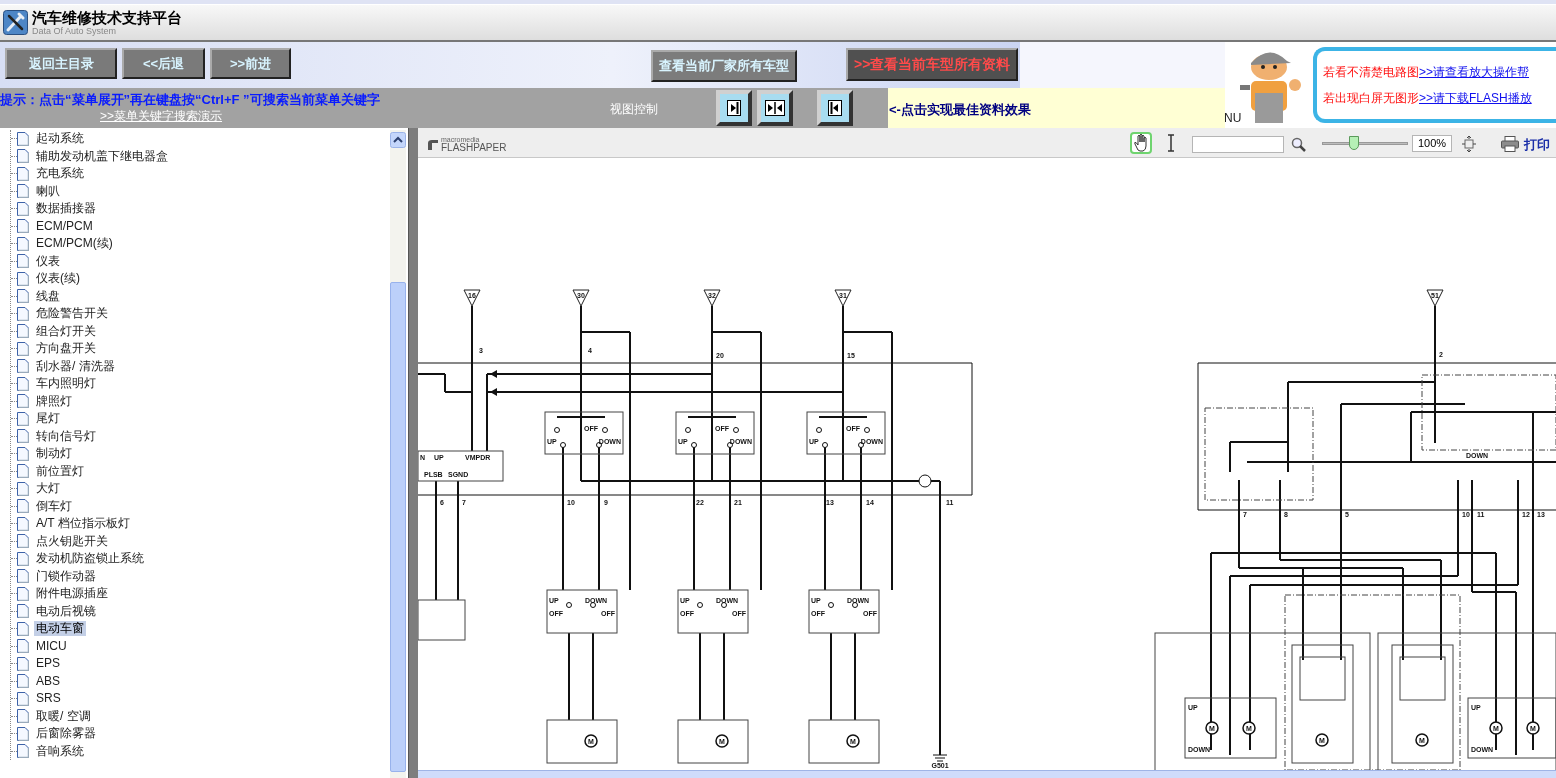 This screenshot has width=1556, height=778. I want to click on scroll-thumb, so click(398, 527).